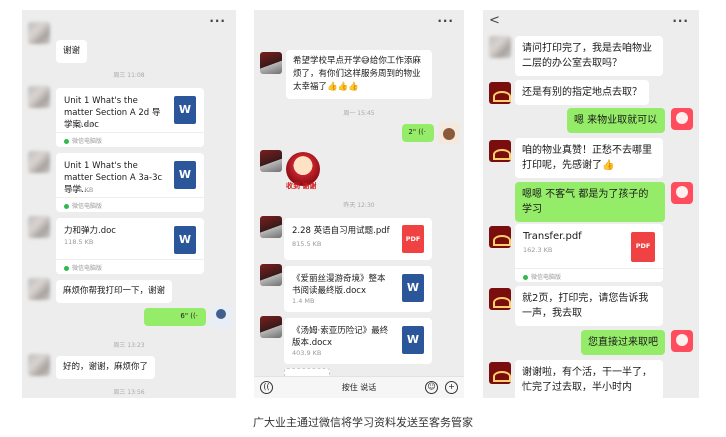 This screenshot has height=437, width=726. I want to click on voice-duration: 6" ((·, so click(189, 316).